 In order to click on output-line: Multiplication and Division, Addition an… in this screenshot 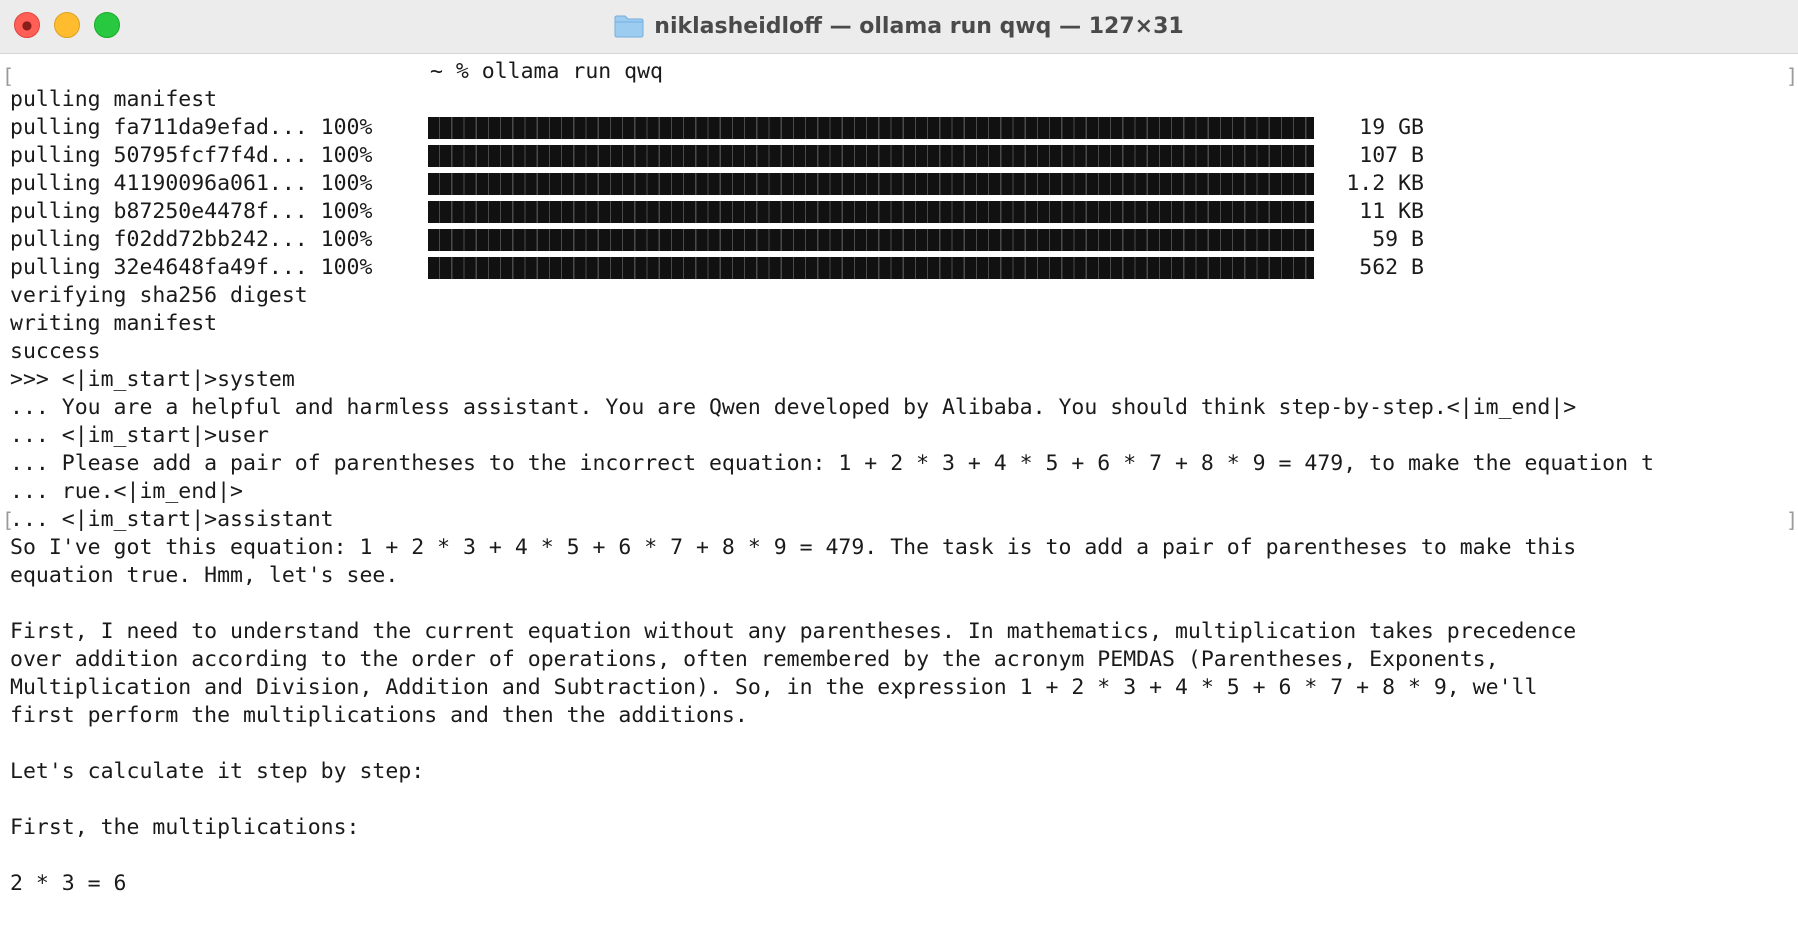, I will do `click(774, 687)`.